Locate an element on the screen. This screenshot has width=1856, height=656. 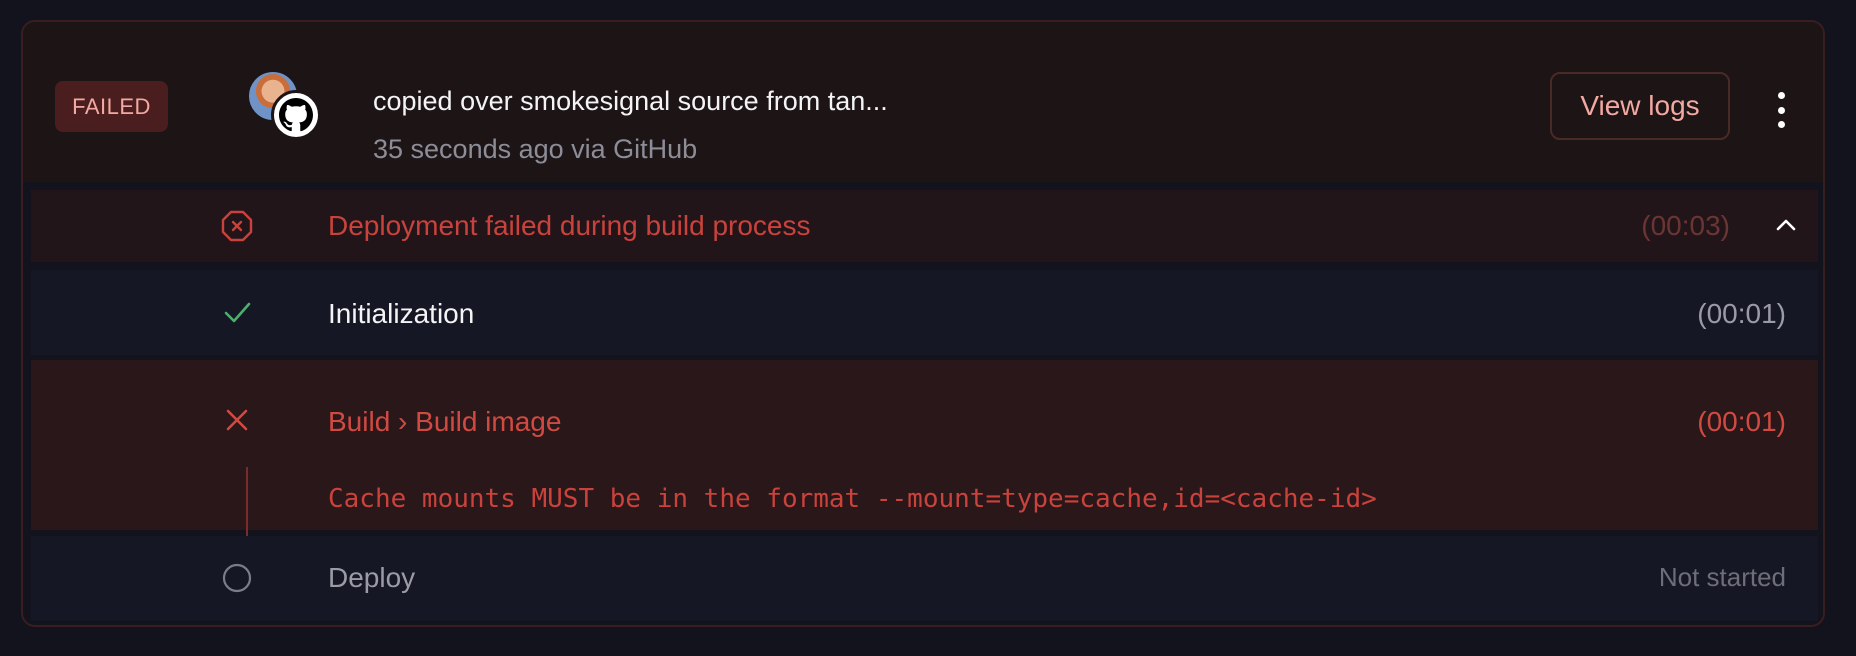
kebab-menu-icon is located at coordinates (1781, 110).